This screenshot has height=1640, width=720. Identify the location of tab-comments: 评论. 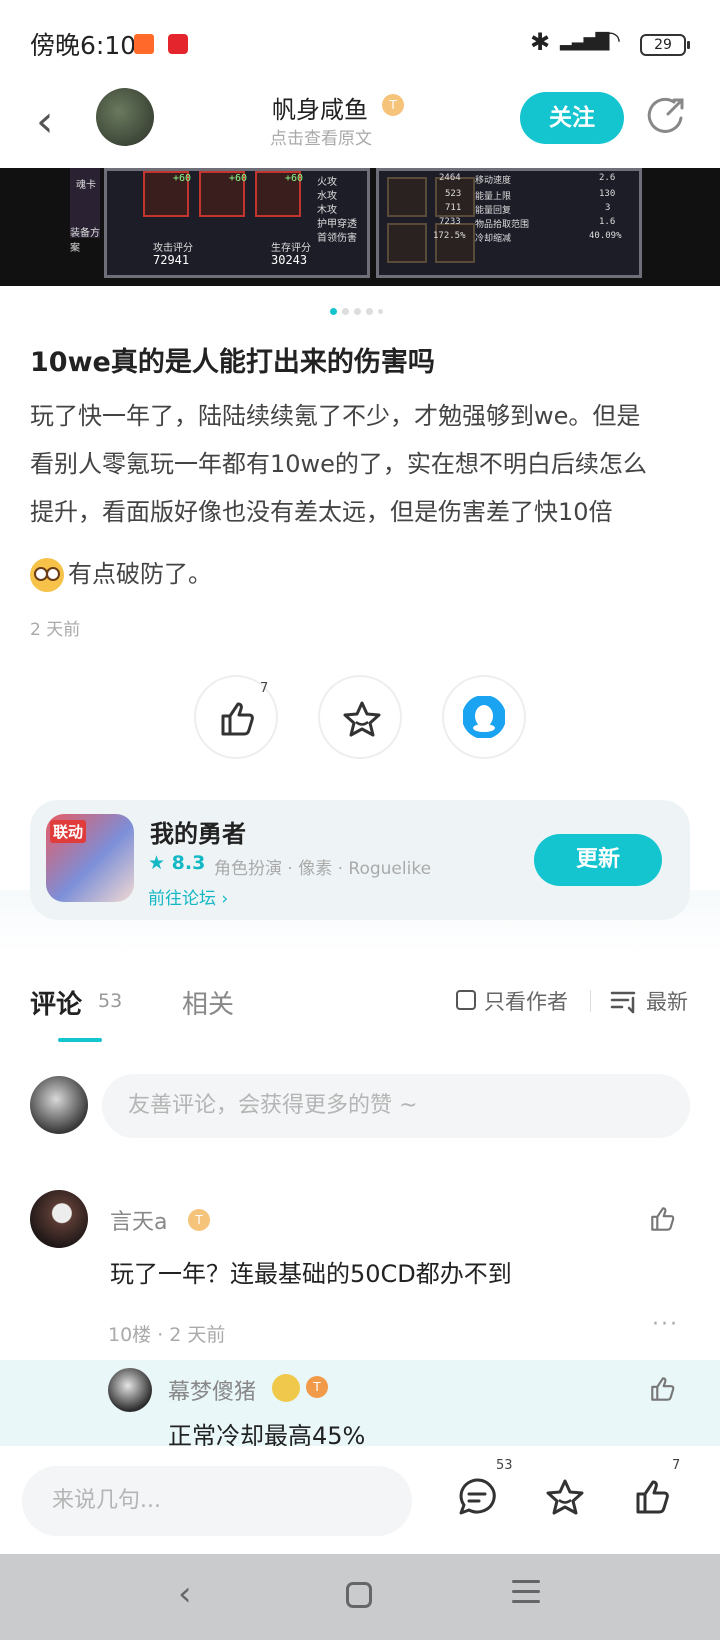
(56, 1002).